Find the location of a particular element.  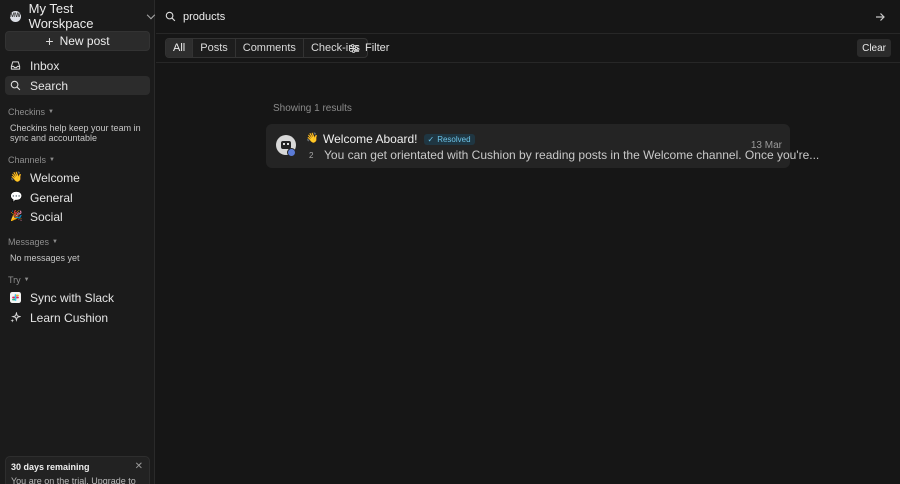

section-heading: Try is located at coordinates (14, 280).